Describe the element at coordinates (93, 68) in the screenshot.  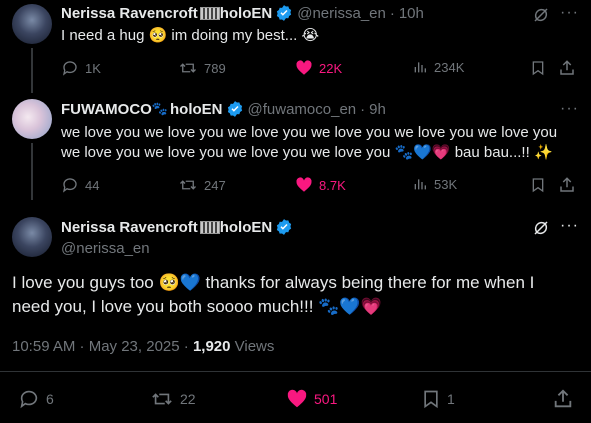
I see `reply-count: 1K` at that location.